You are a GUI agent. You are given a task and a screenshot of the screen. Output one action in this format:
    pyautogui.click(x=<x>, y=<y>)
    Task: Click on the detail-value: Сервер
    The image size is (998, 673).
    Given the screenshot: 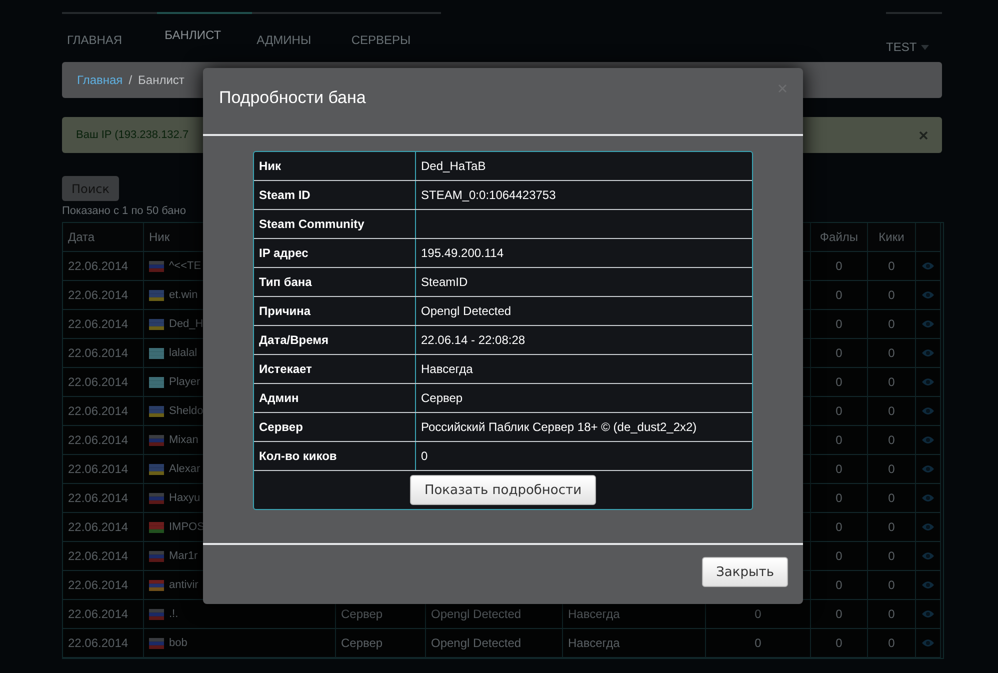 What is the action you would take?
    pyautogui.click(x=442, y=398)
    